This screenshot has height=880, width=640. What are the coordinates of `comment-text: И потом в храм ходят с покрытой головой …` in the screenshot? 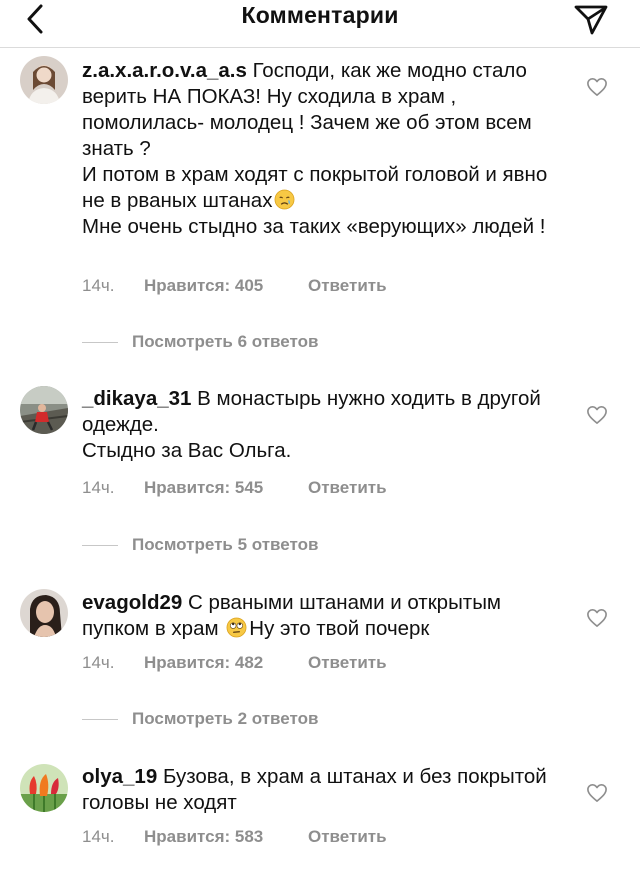 It's located at (315, 187).